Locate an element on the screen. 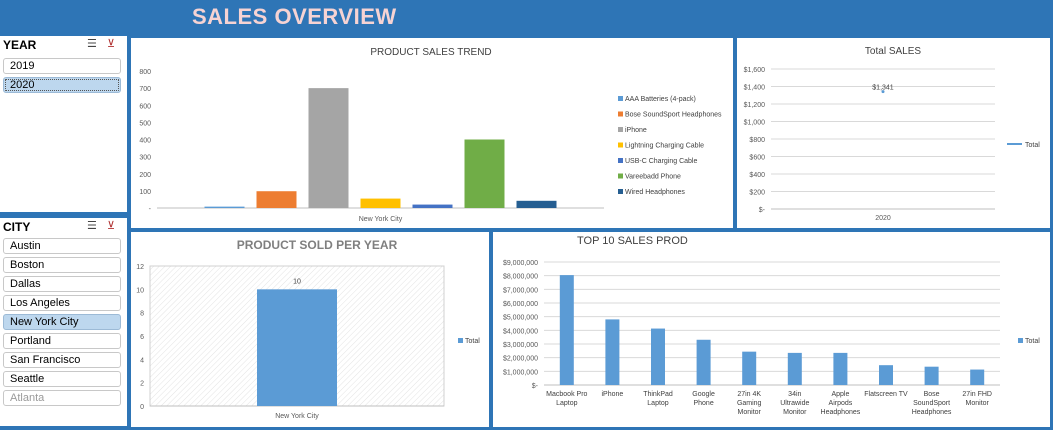  city-item-portland: Portland is located at coordinates (62, 341).